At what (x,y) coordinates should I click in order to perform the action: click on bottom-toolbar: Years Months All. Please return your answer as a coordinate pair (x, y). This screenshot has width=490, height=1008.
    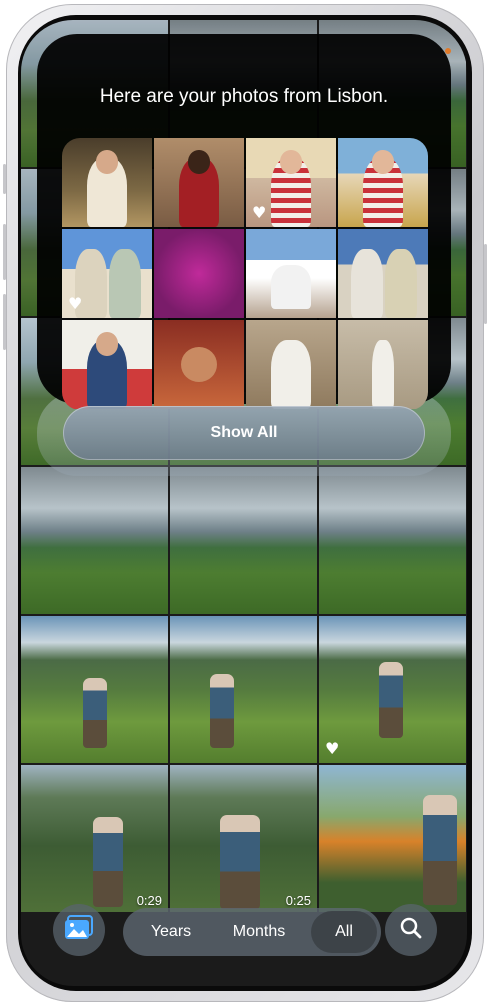
    Looking at the image, I should click on (244, 936).